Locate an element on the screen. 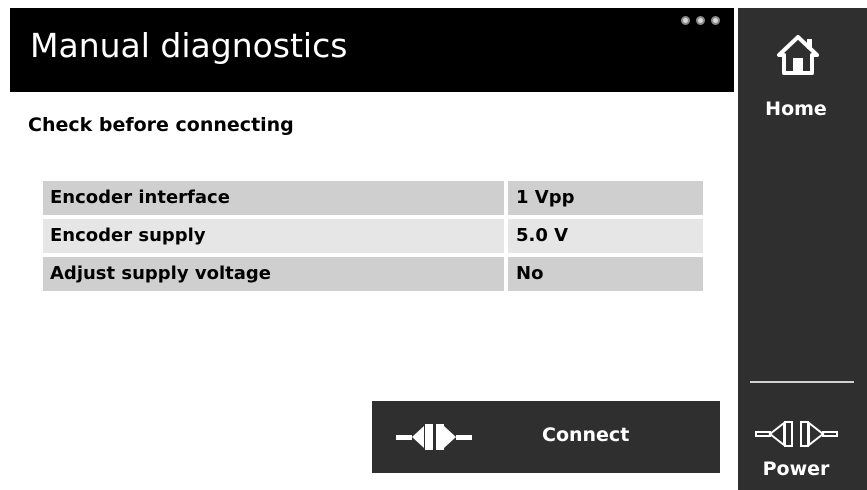  power-label: Power is located at coordinates (796, 469).